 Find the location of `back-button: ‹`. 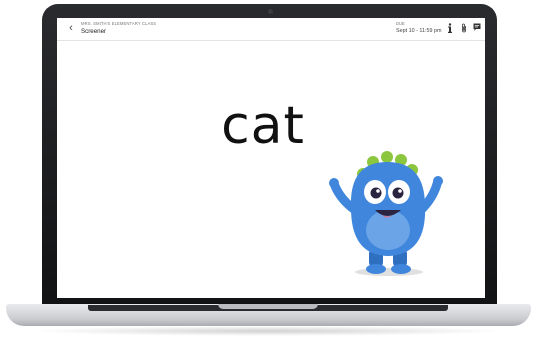

back-button: ‹ is located at coordinates (71, 28).